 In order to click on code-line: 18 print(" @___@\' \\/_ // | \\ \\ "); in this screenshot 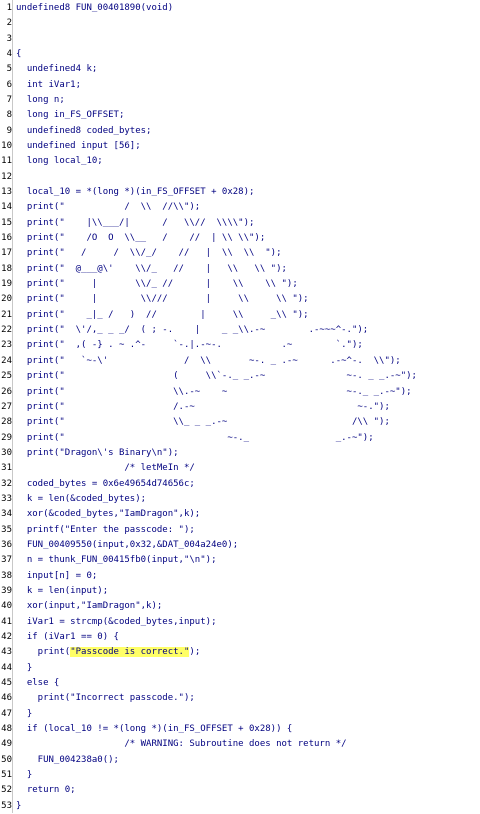, I will do `click(240, 269)`.